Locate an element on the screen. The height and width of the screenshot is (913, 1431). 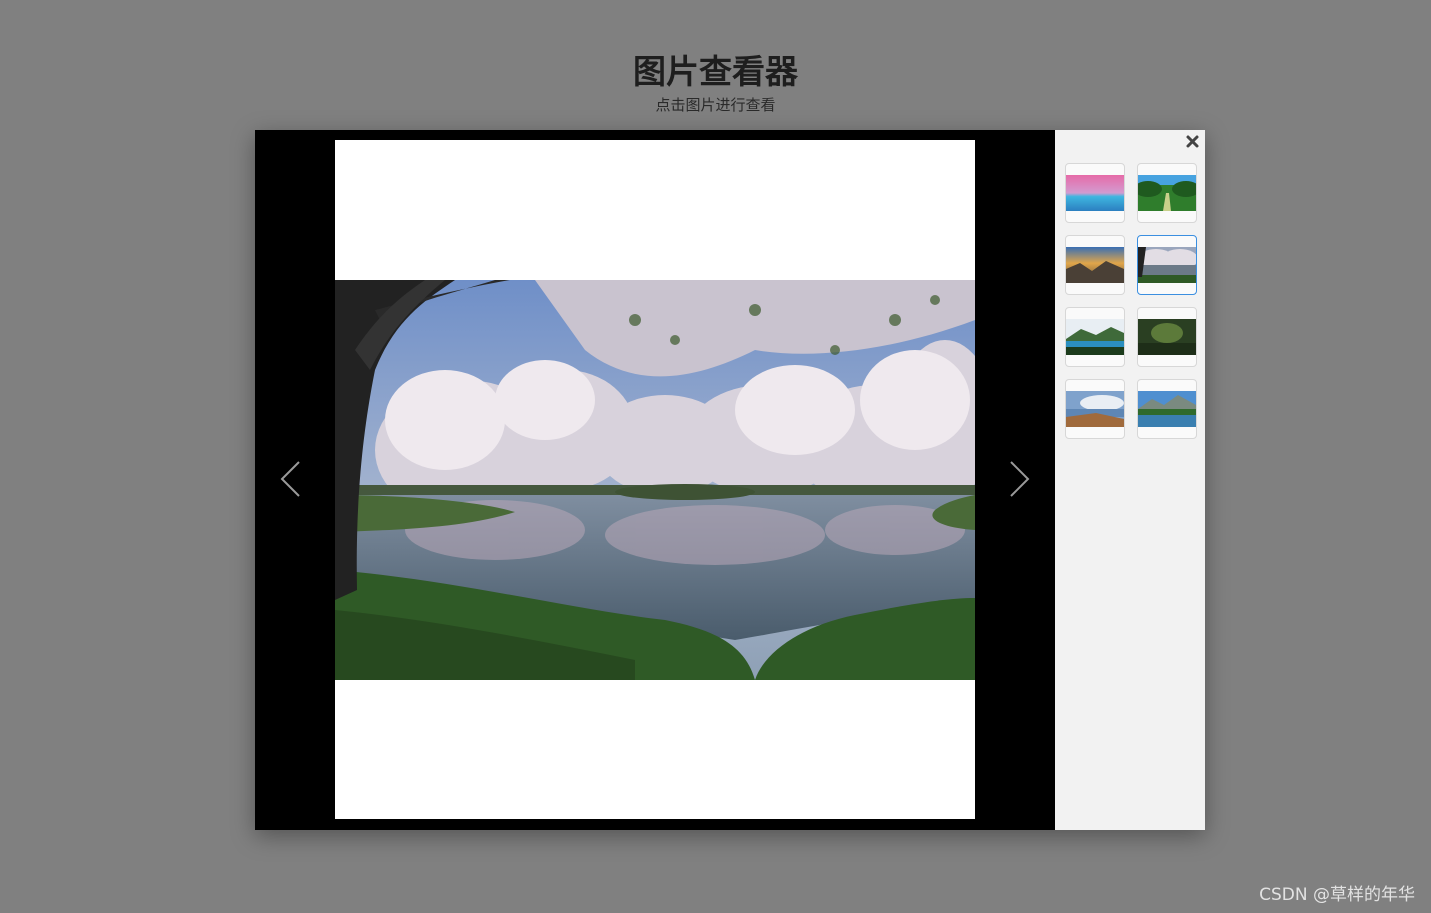
chevron-right-icon is located at coordinates (1020, 479).